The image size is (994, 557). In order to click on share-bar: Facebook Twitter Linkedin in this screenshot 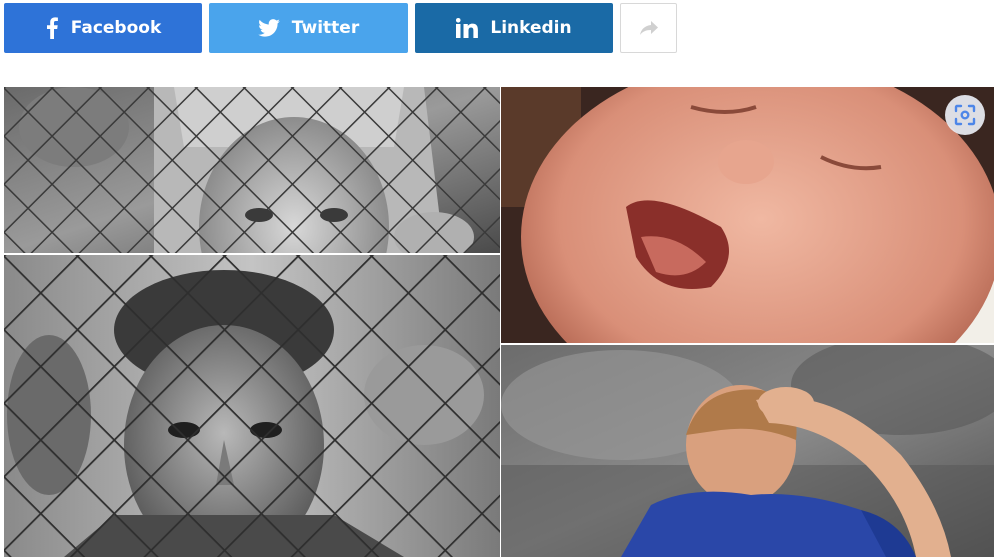, I will do `click(497, 30)`.